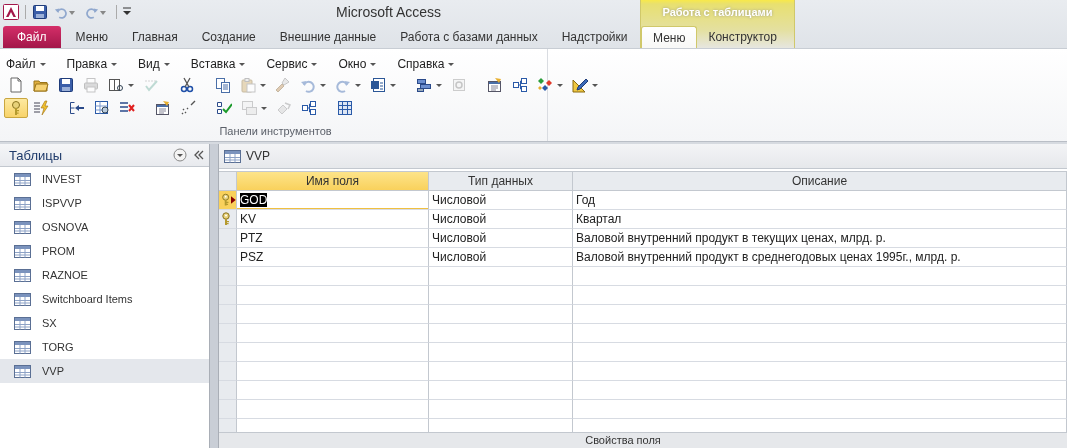 The width and height of the screenshot is (1067, 448). What do you see at coordinates (223, 85) in the screenshot?
I see `copy-icon` at bounding box center [223, 85].